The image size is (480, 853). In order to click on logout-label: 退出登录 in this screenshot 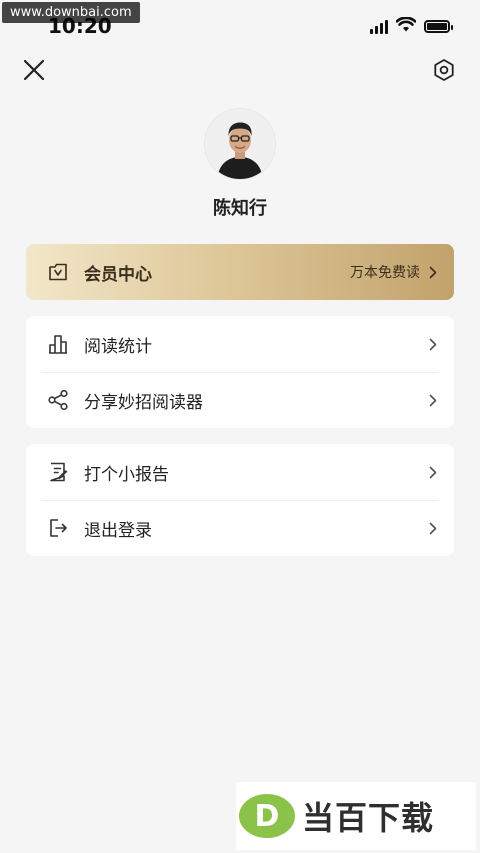, I will do `click(118, 530)`.